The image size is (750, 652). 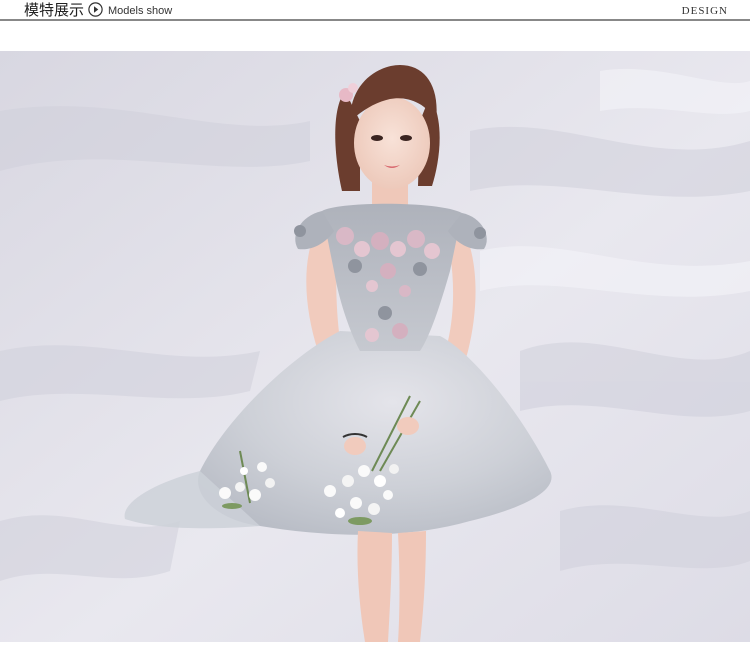 I want to click on header-divider, so click(x=375, y=20).